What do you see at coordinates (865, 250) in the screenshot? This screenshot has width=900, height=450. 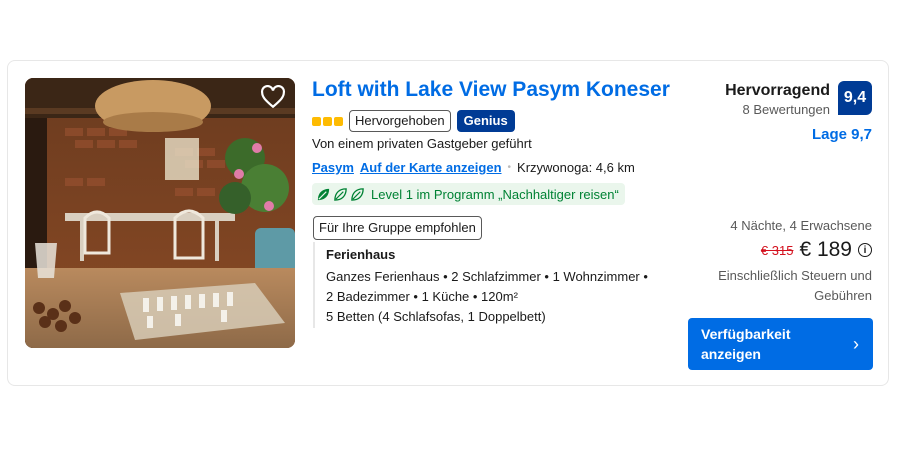 I see `info-icon: i` at bounding box center [865, 250].